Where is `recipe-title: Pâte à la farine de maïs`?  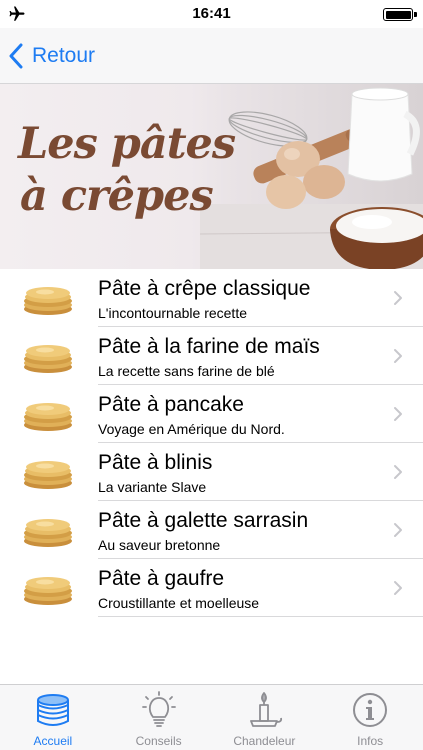
recipe-title: Pâte à la farine de maïs is located at coordinates (209, 346).